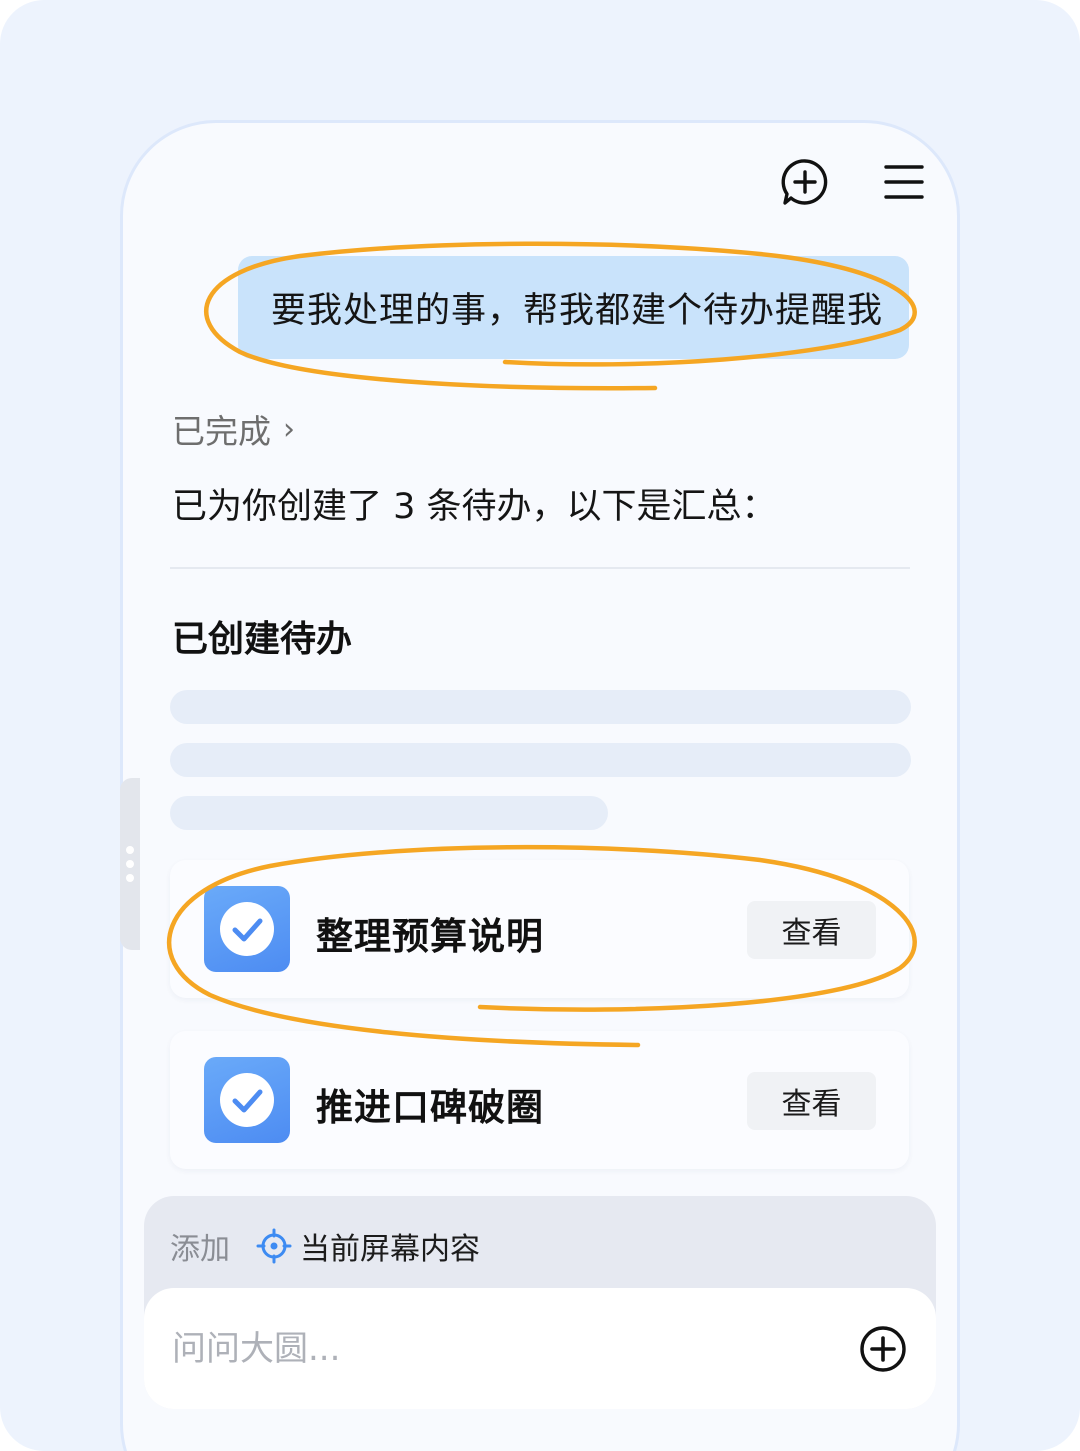 Image resolution: width=1080 pixels, height=1451 pixels. What do you see at coordinates (200, 1249) in the screenshot?
I see `add-context-label: 添加` at bounding box center [200, 1249].